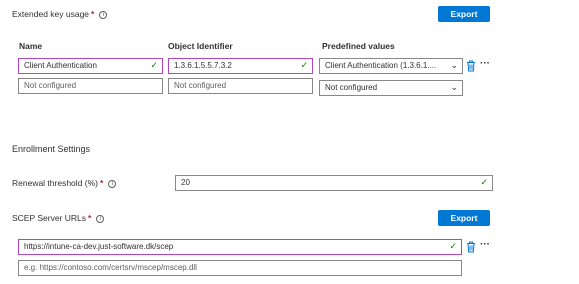 The height and width of the screenshot is (284, 579). Describe the element at coordinates (464, 218) in the screenshot. I see `scep-export-button: Export` at that location.